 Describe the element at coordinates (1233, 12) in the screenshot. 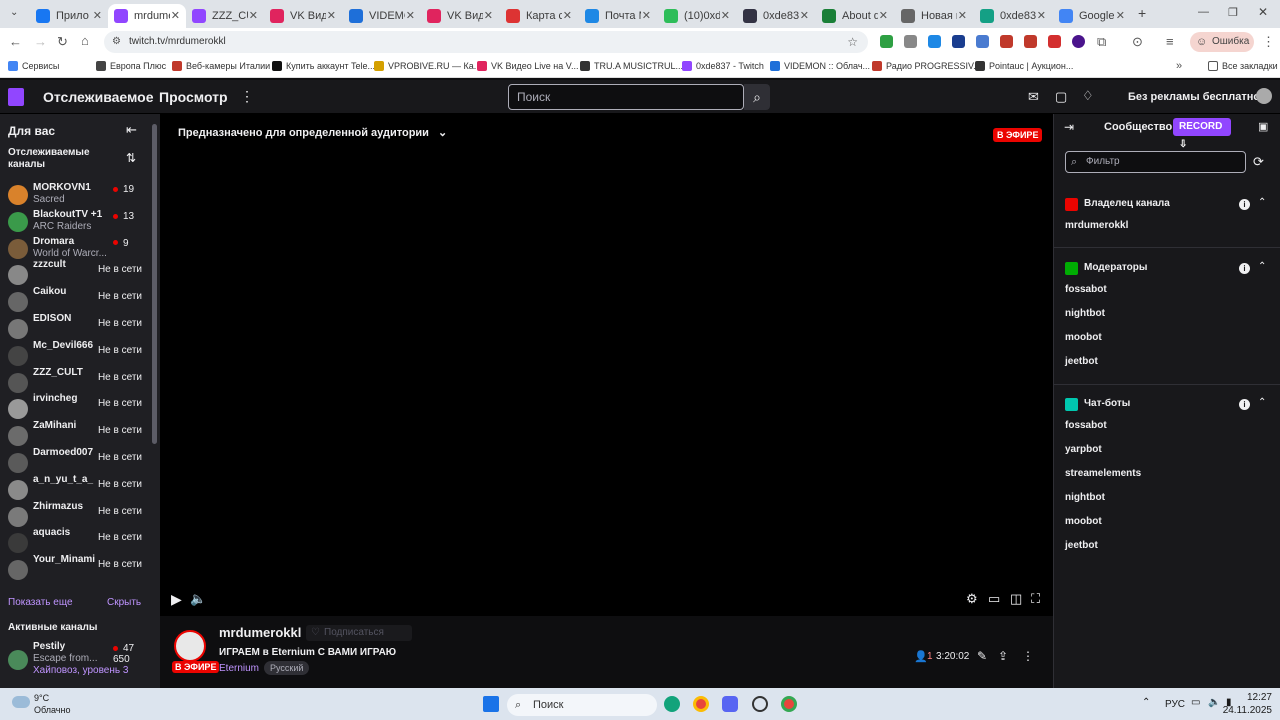

I see `maximize-icon: ❐` at that location.